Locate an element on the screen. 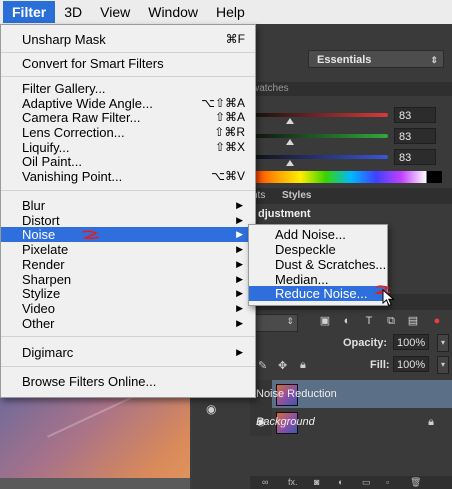 This screenshot has width=452, height=489. menu-item-pixelate: Pixelate ▶ is located at coordinates (128, 249).